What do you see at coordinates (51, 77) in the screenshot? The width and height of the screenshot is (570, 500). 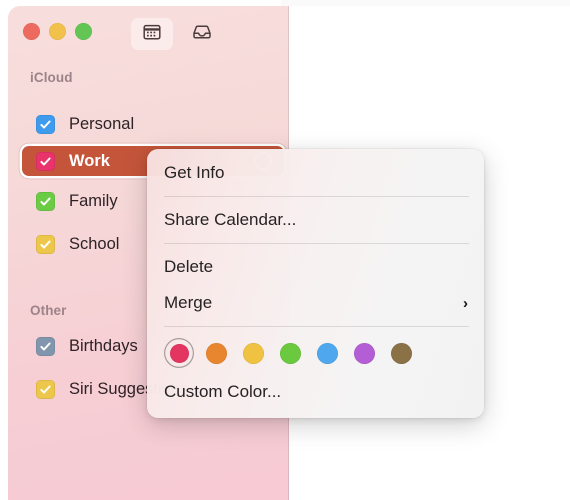 I see `sidebar-section-title-icloud: iCloud` at bounding box center [51, 77].